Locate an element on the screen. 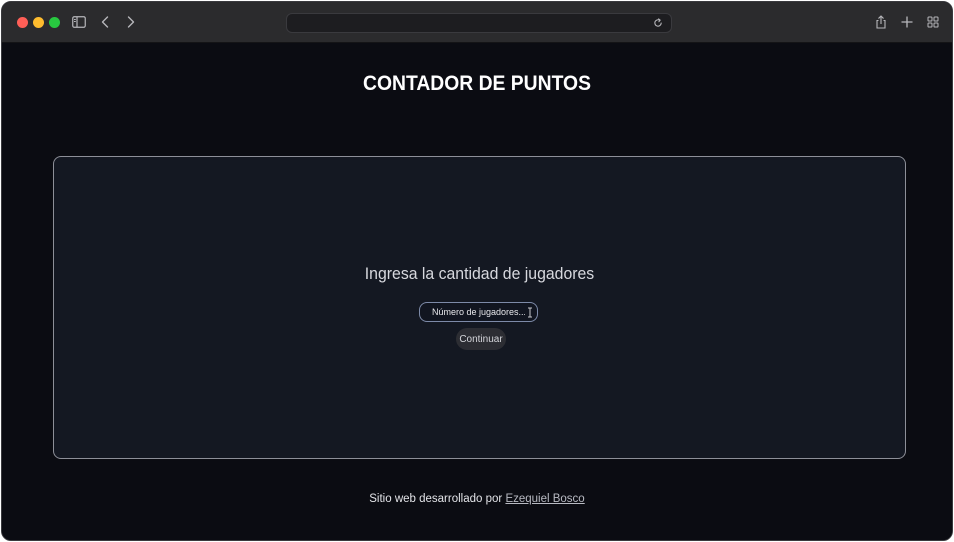  plus-icon is located at coordinates (907, 22).